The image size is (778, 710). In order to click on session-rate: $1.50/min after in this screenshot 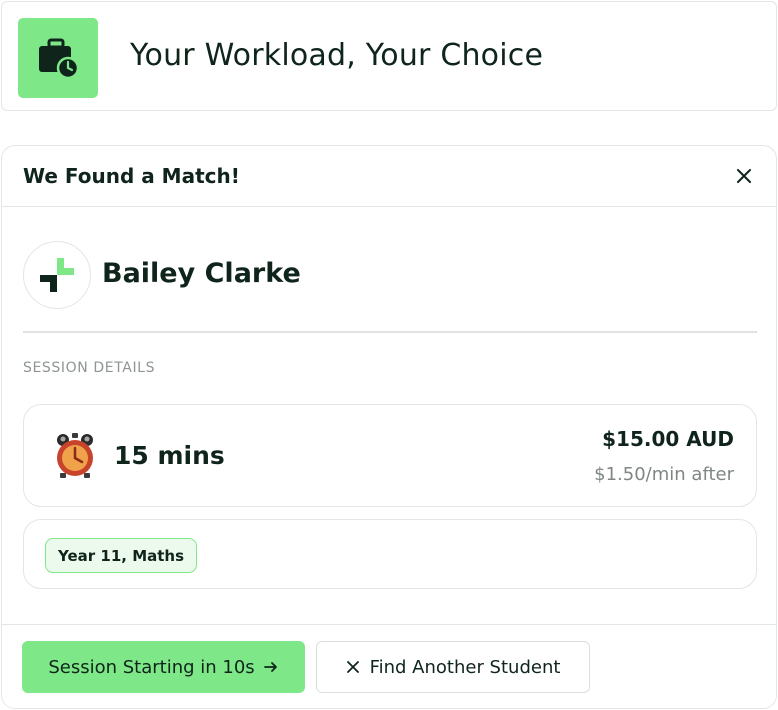, I will do `click(664, 474)`.